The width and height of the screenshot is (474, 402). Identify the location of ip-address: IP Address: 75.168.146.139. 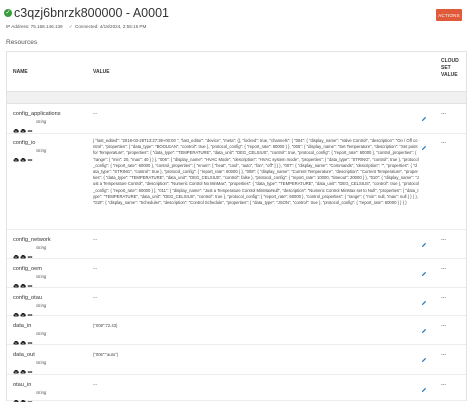
(34, 26).